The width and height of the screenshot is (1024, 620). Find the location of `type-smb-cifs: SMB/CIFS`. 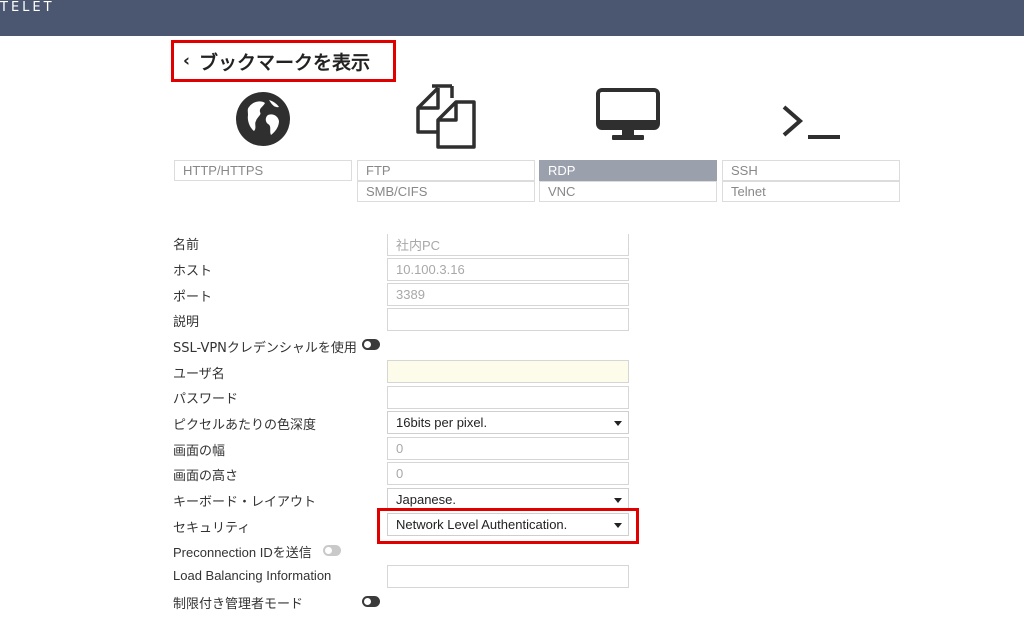

type-smb-cifs: SMB/CIFS is located at coordinates (446, 191).